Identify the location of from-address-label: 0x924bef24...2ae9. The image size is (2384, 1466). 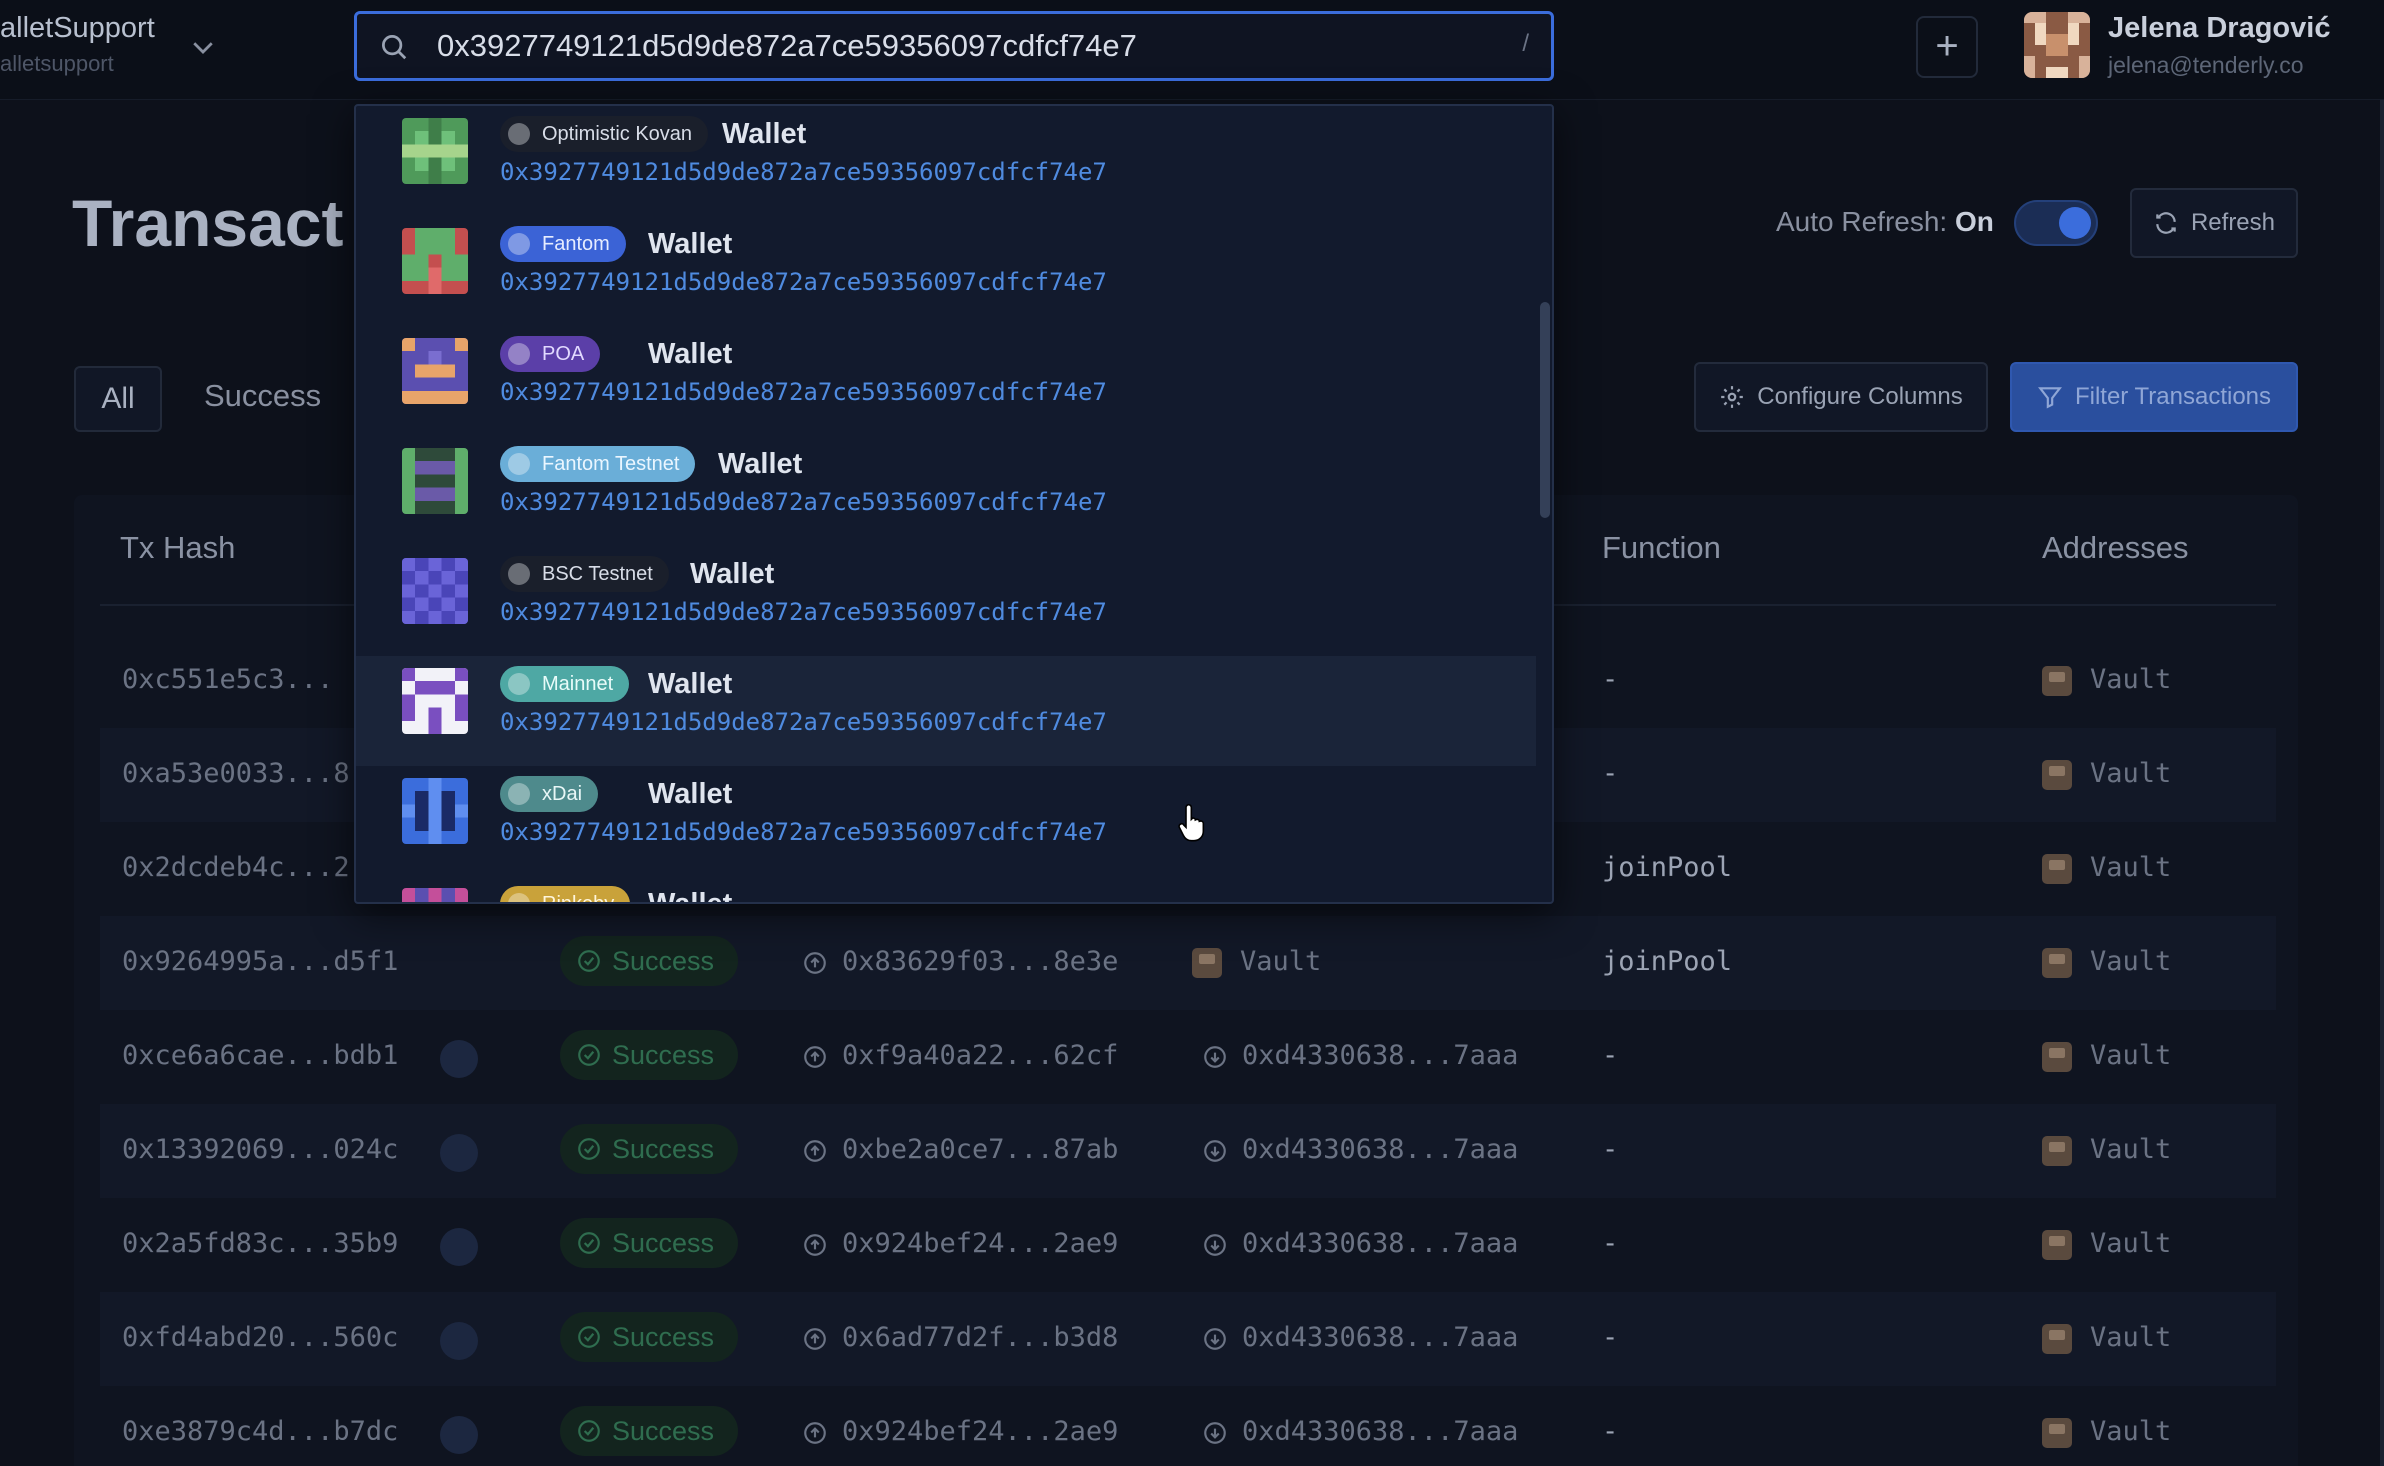
(980, 1431).